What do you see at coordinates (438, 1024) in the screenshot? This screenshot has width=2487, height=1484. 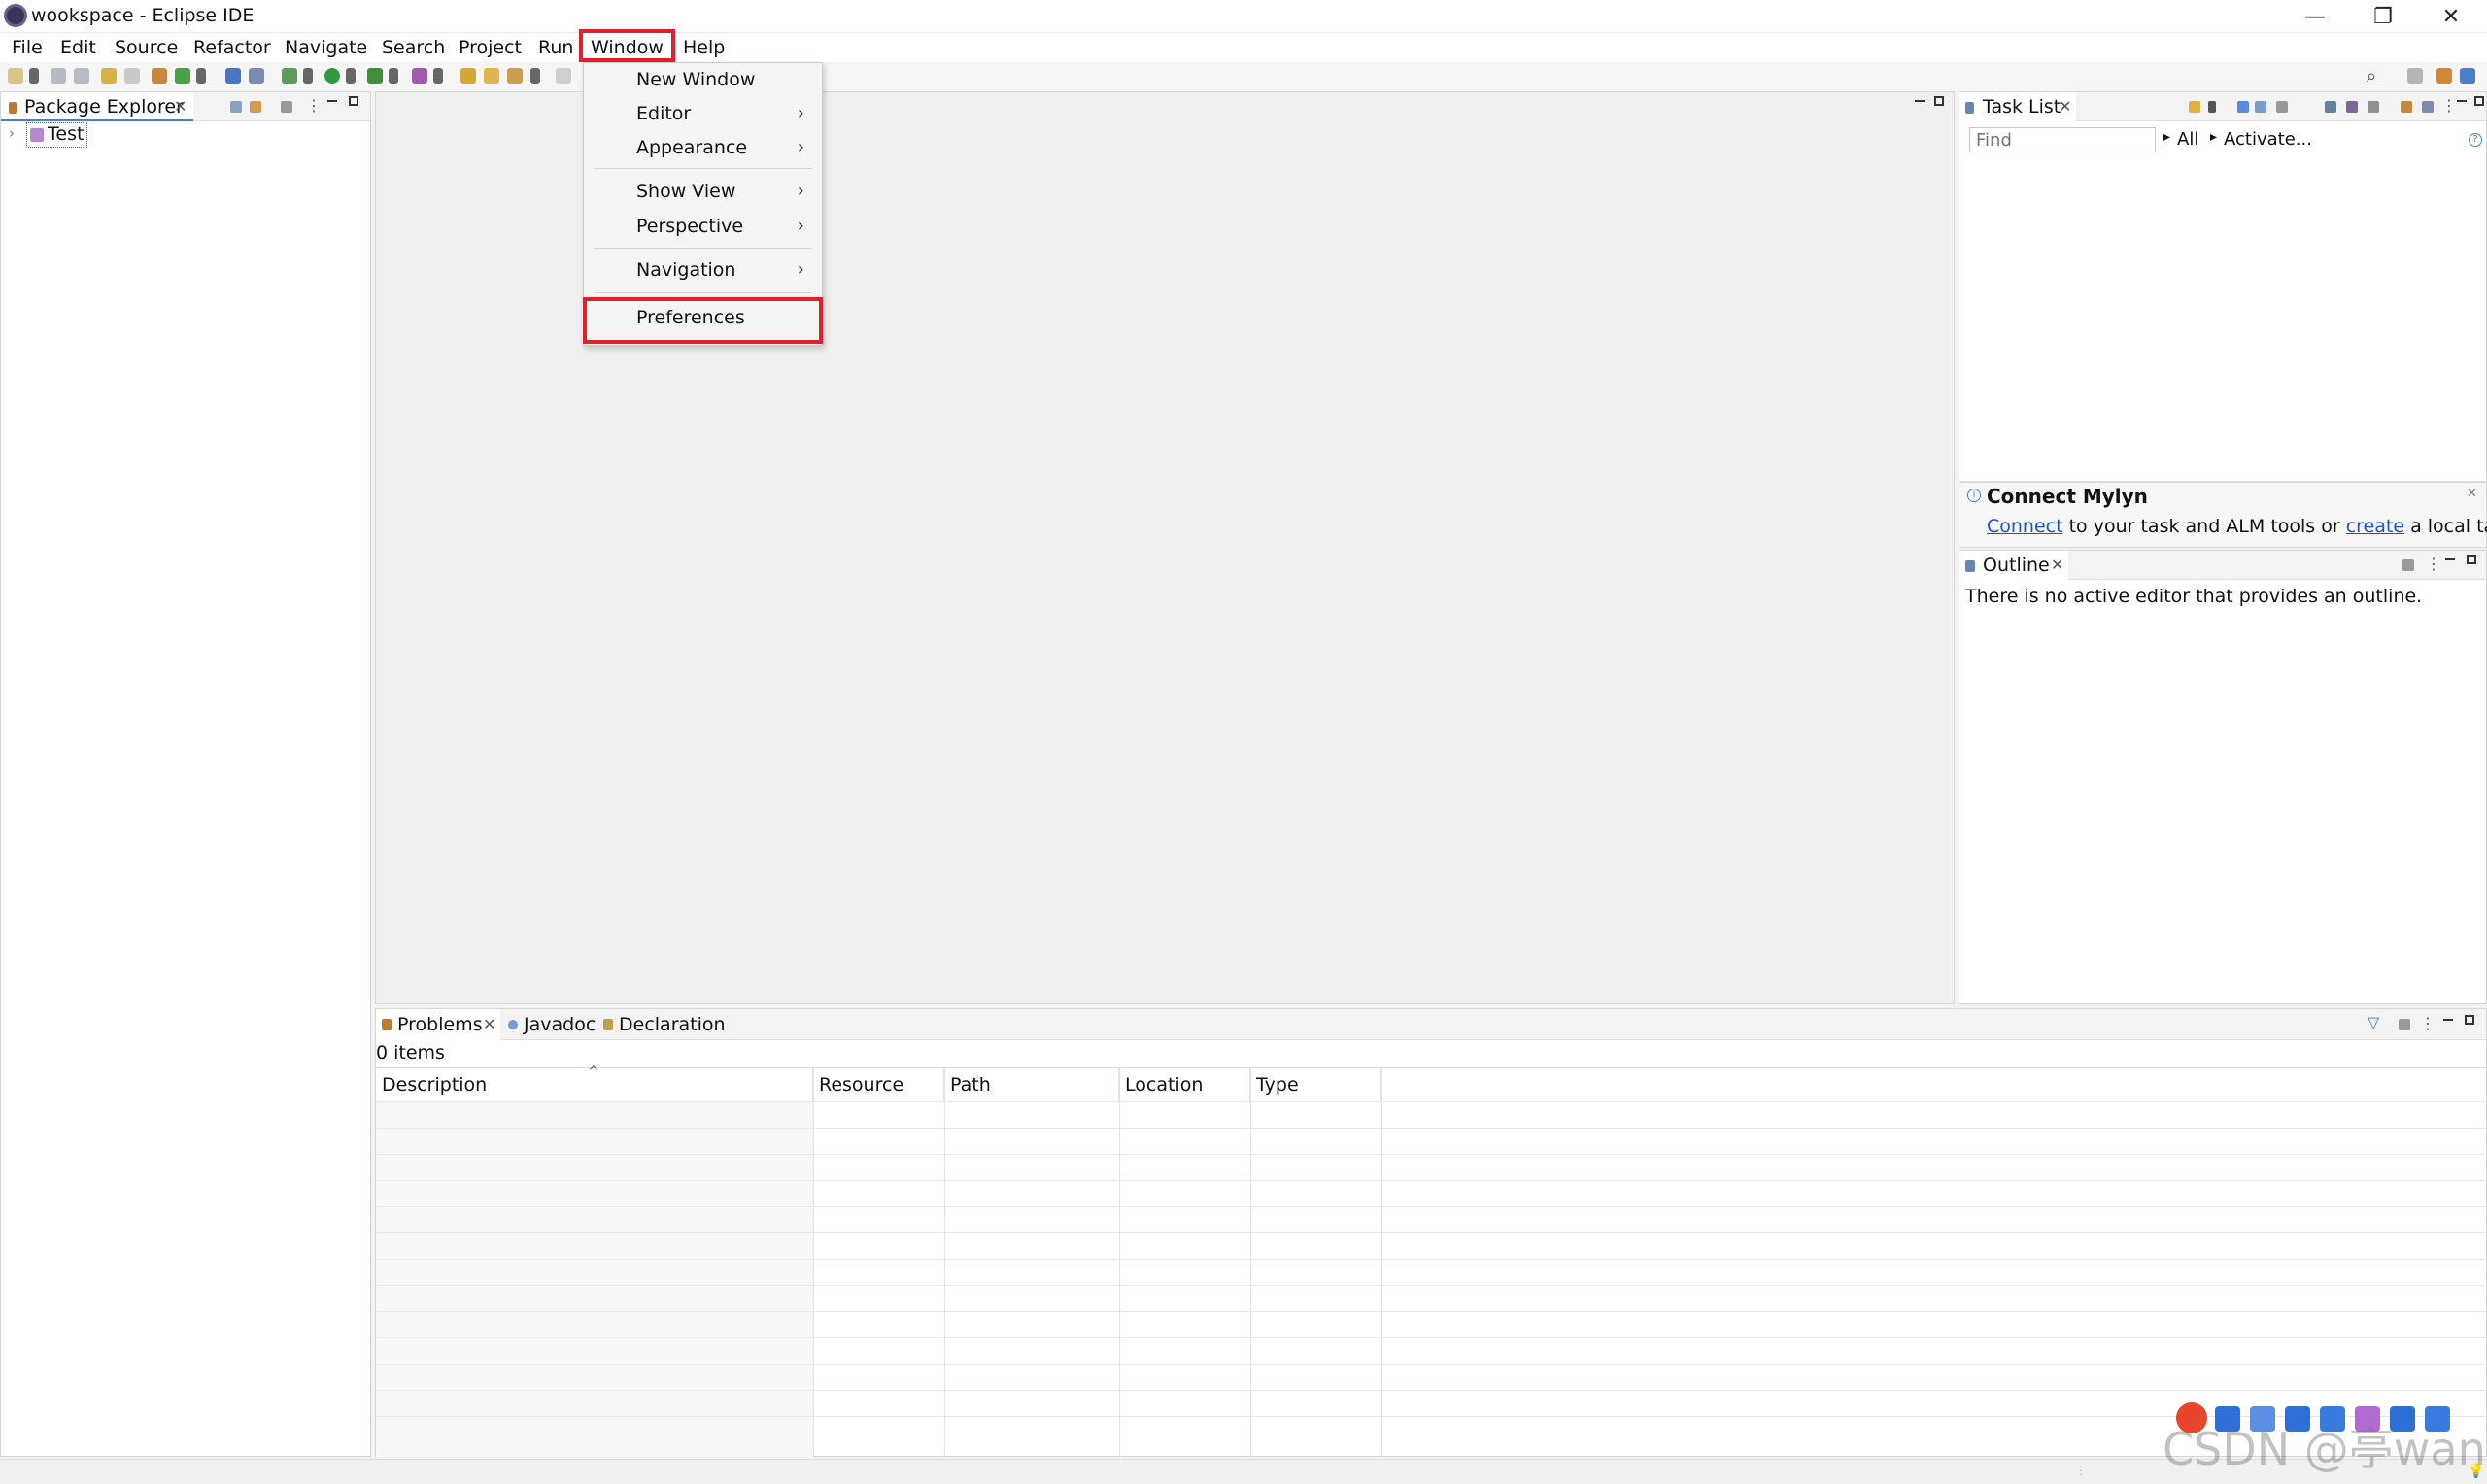 I see `tab-problems: Problems ✕` at bounding box center [438, 1024].